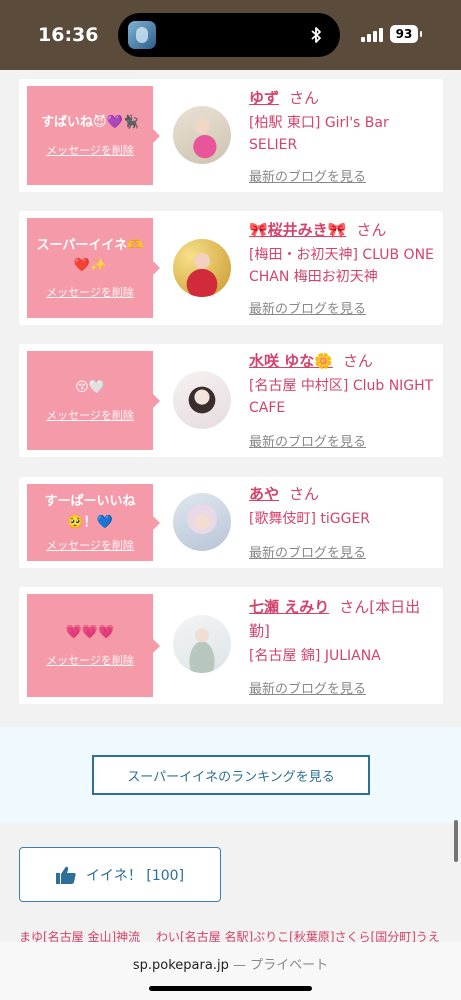 The image size is (461, 1000). What do you see at coordinates (93, 135) in the screenshot?
I see `message-box: すばいね😈💜🐈‍⬛ メッセージを削除` at bounding box center [93, 135].